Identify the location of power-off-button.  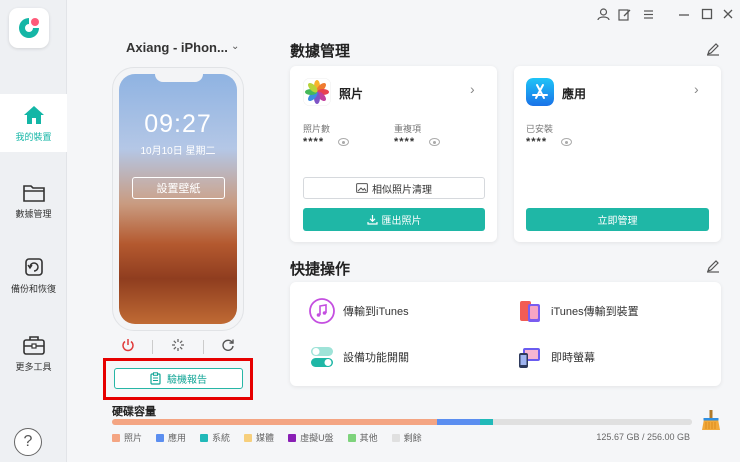
(128, 347).